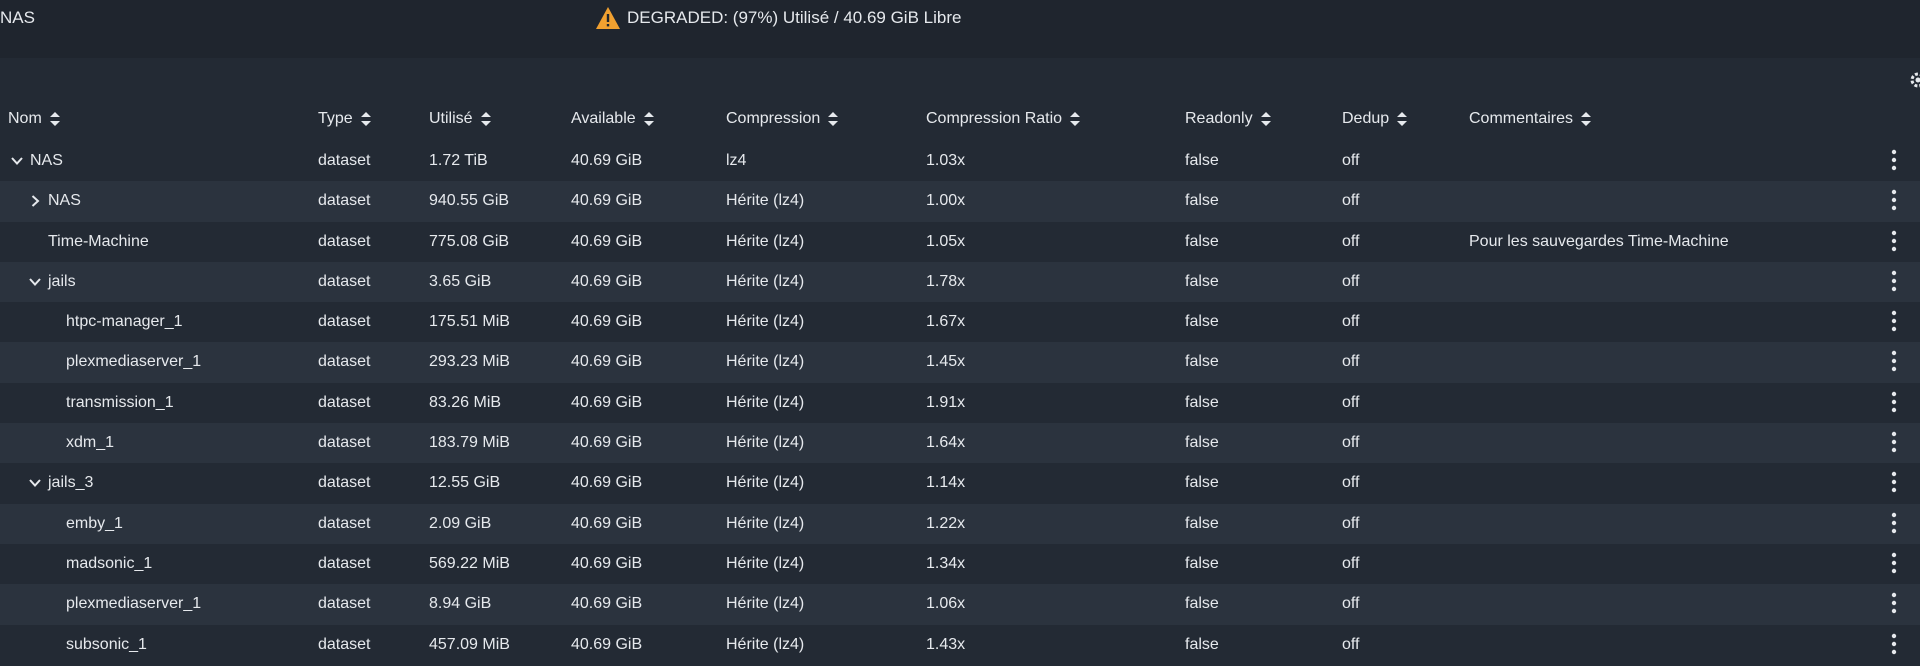  I want to click on column-header-name: Nom, so click(34, 119).